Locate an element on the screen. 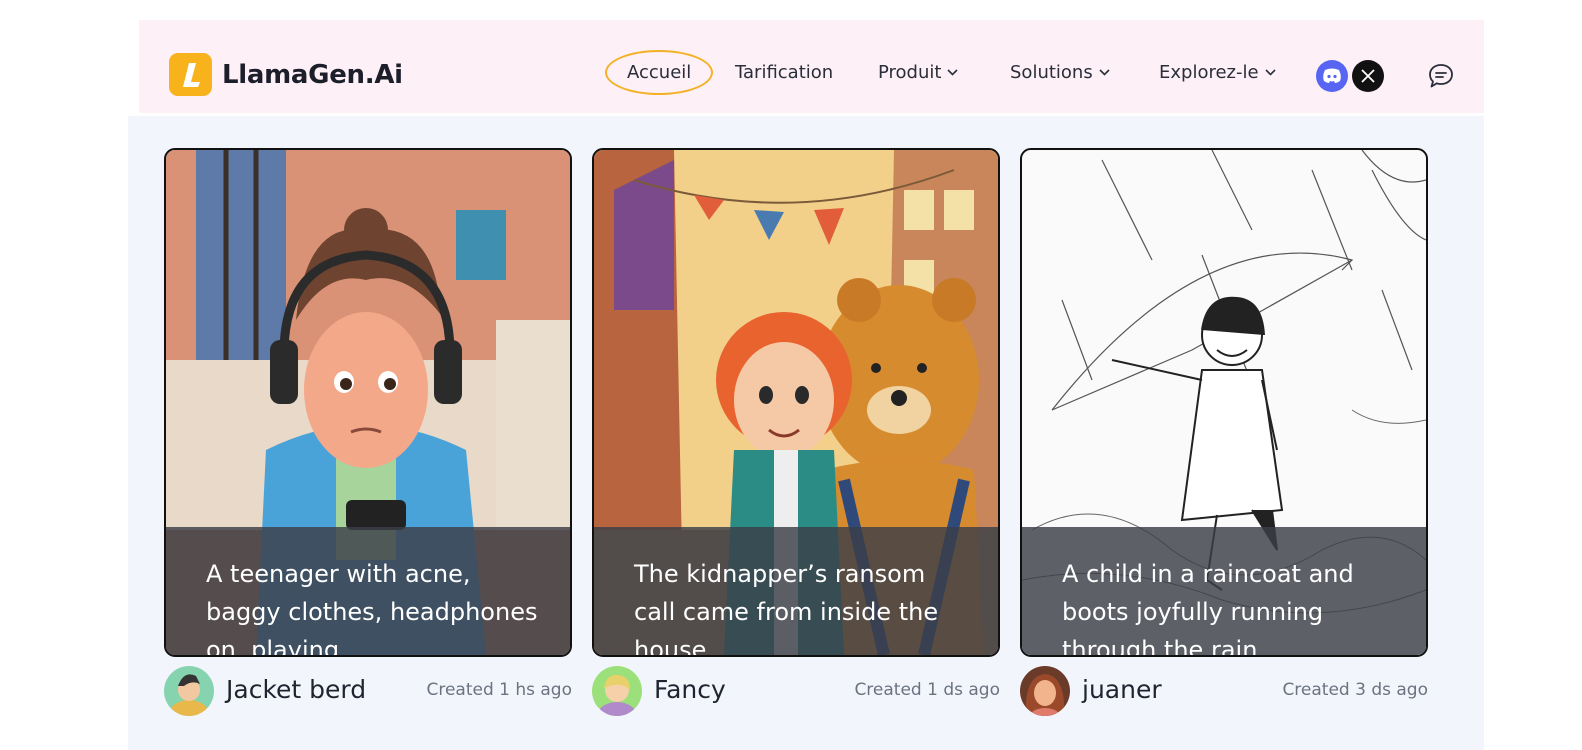 The image size is (1582, 750). nav-solutions: Solutions is located at coordinates (1060, 72).